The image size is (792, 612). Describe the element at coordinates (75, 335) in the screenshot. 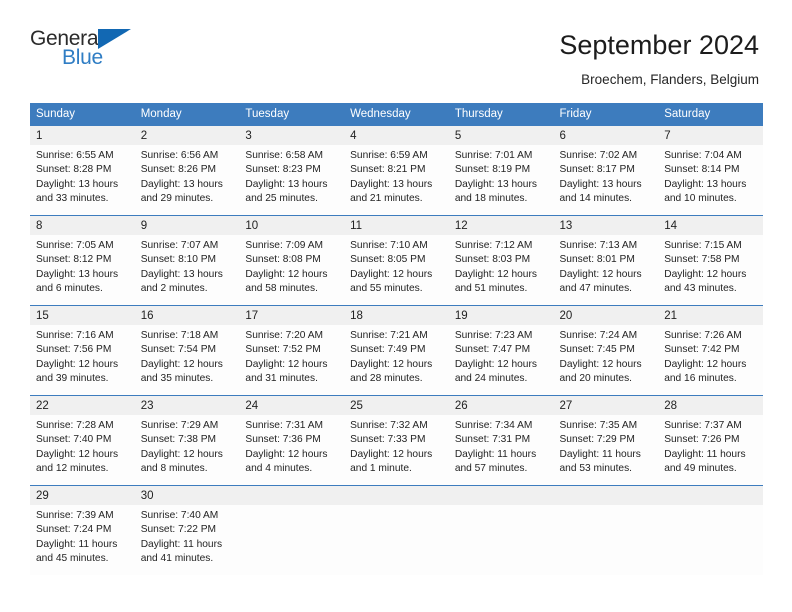

I see `sunrise-text: Sunrise: 7:16 AM` at that location.